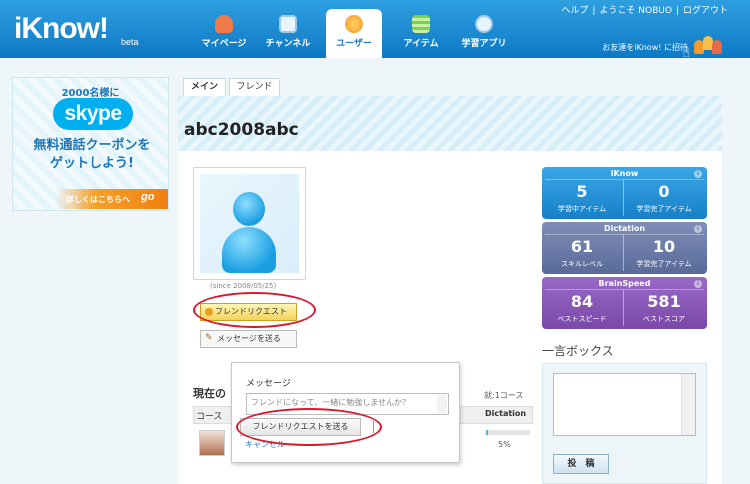 The width and height of the screenshot is (750, 484). Describe the element at coordinates (624, 248) in the screenshot. I see `dictation-stats-panel: Dictation i 61 スキルレベル 10 学習完了アイテム` at that location.